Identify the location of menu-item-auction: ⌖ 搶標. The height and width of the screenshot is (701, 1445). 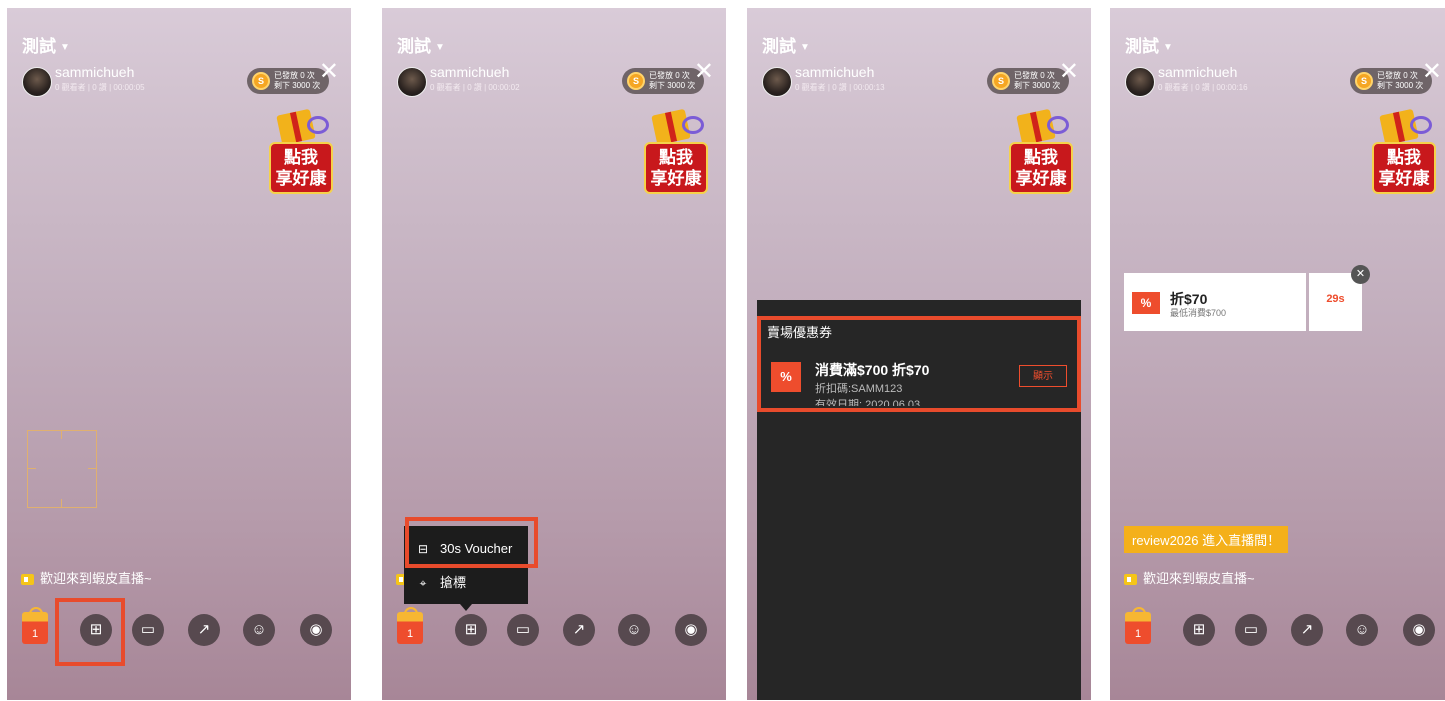
(466, 583).